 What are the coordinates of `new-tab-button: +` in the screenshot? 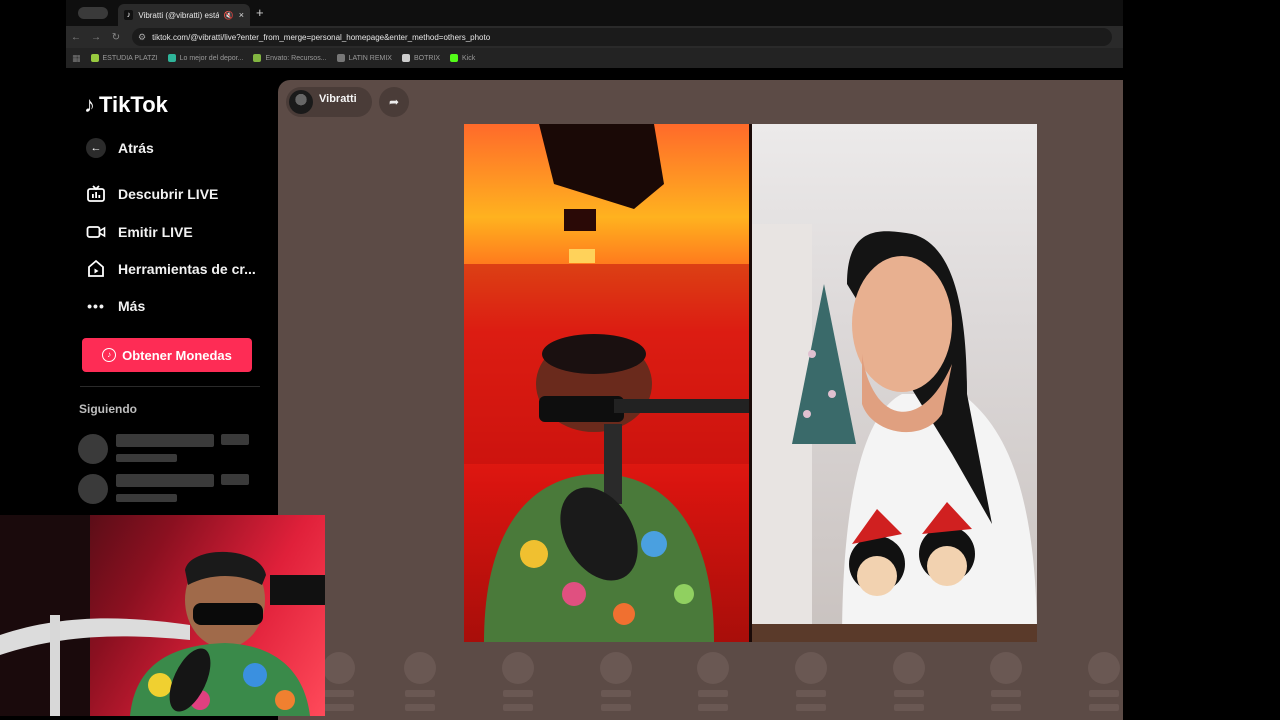 It's located at (260, 12).